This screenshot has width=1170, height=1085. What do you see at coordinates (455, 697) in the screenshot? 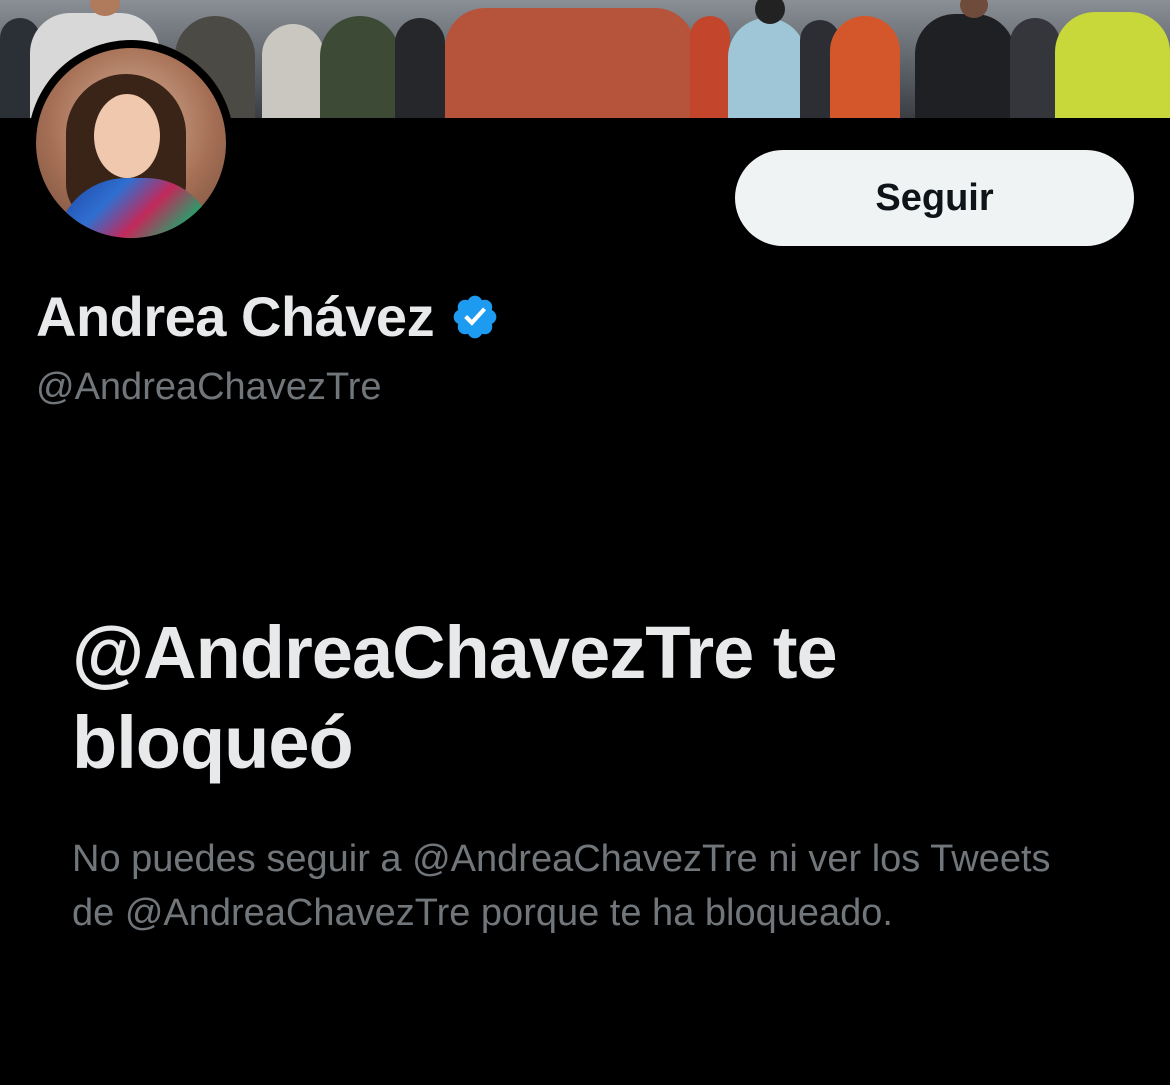
I see `blocked-message-title: @AndreaChavezTre te bloqueó` at bounding box center [455, 697].